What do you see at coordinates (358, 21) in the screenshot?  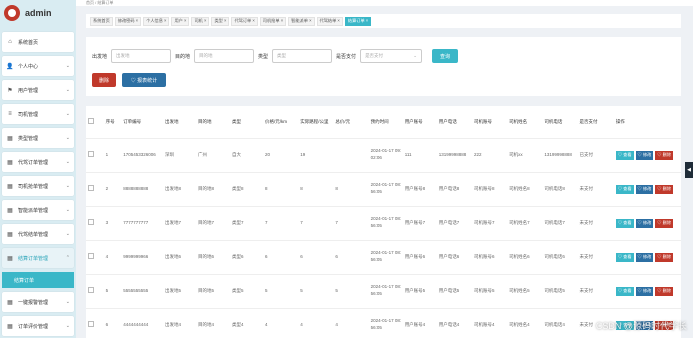 I see `tab-item: 结算订单 ×` at bounding box center [358, 21].